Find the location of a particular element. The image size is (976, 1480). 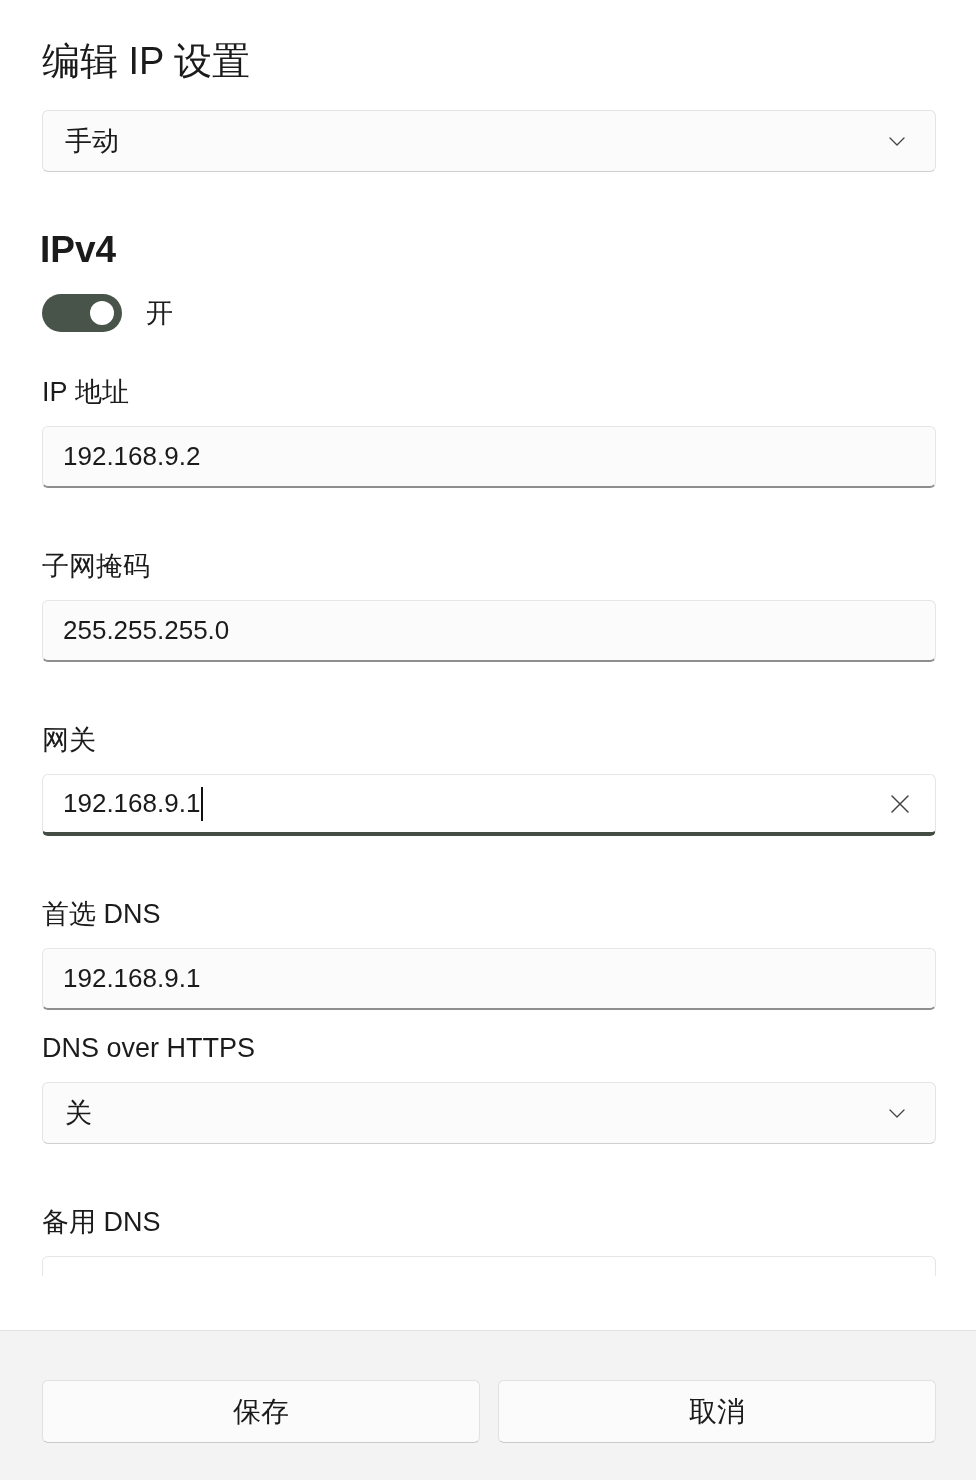

close-icon is located at coordinates (900, 803).